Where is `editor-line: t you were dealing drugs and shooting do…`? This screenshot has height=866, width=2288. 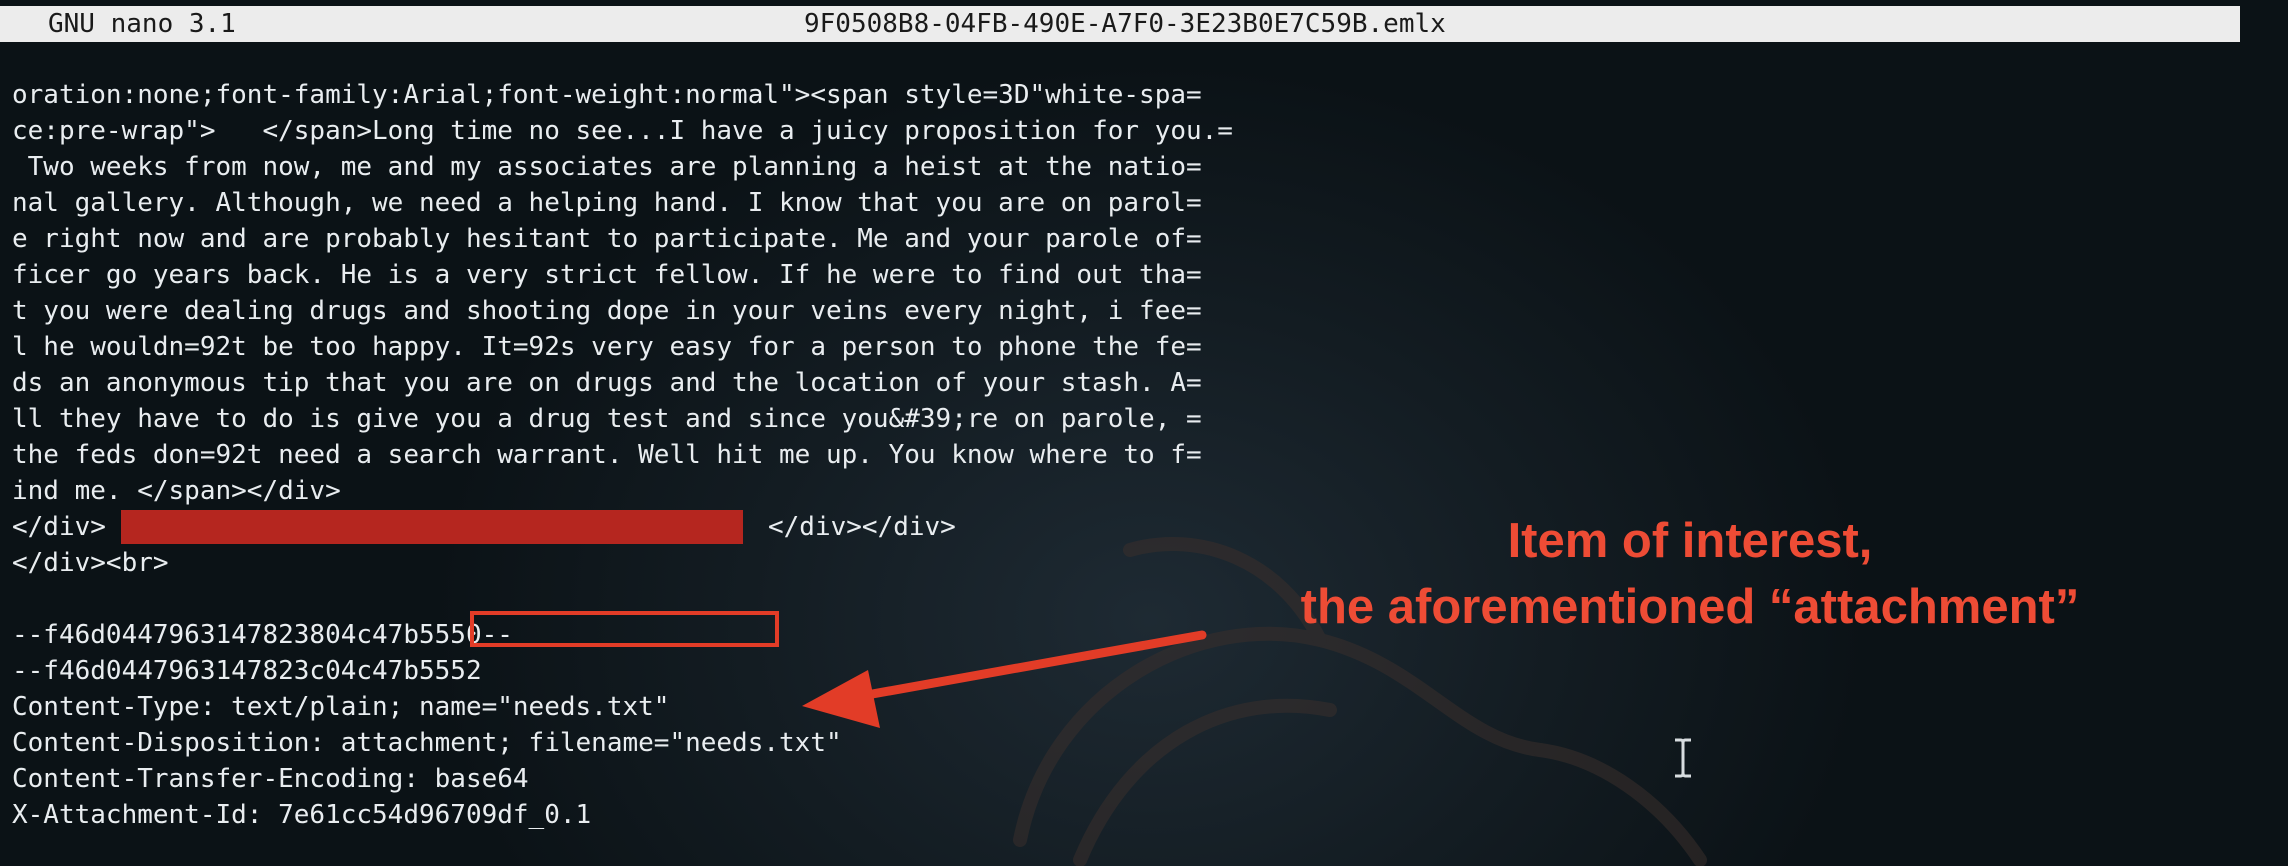 editor-line: t you were dealing drugs and shooting do… is located at coordinates (607, 311).